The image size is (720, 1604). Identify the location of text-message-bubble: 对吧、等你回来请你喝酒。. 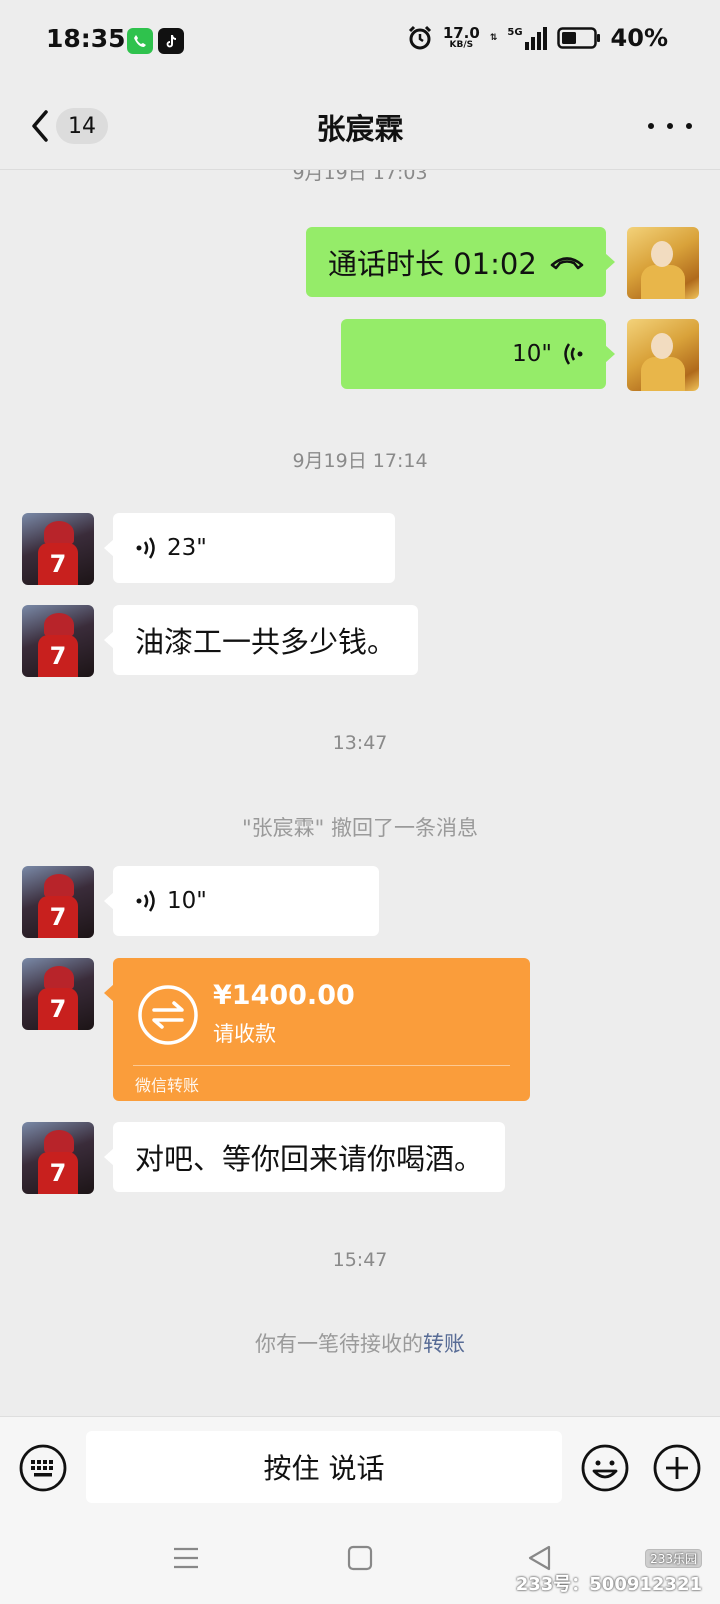
(304, 1157).